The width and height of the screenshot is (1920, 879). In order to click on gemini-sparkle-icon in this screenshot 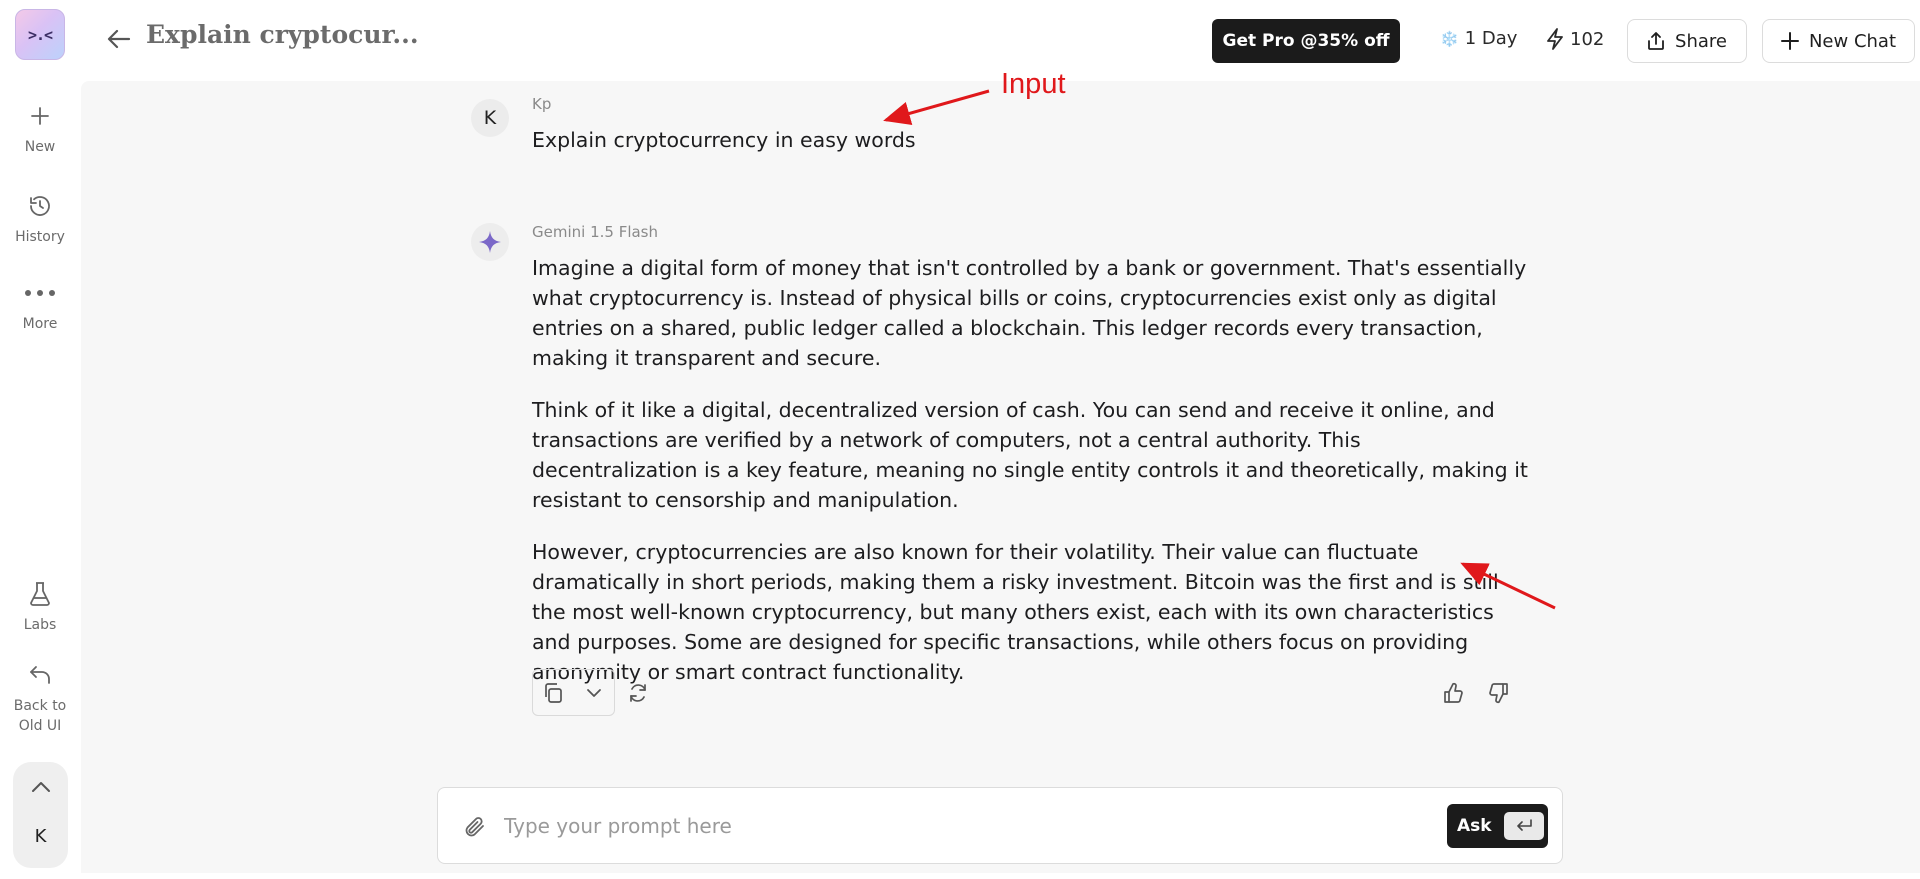, I will do `click(490, 242)`.